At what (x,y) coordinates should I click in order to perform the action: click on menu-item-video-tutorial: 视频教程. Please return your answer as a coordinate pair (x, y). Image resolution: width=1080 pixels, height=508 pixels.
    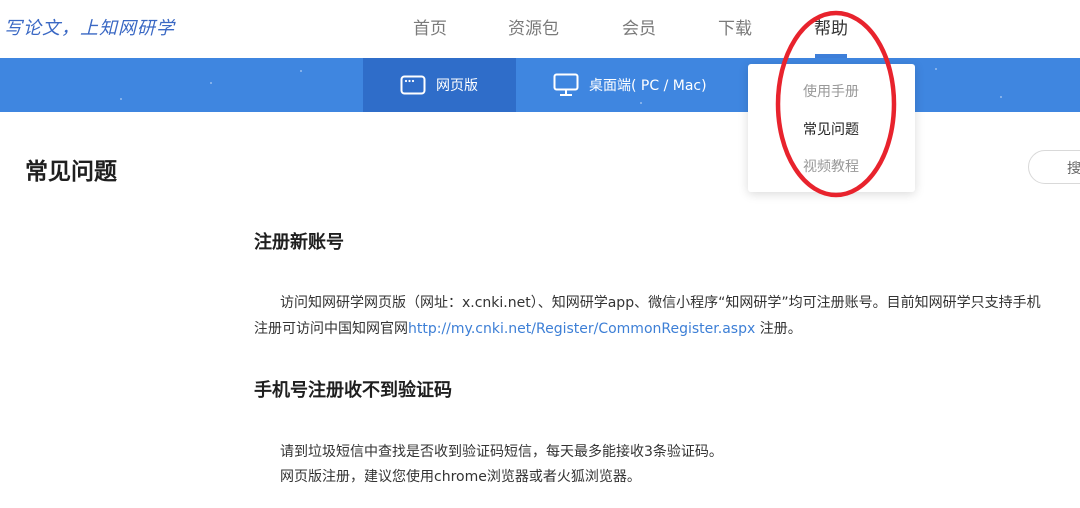
    Looking at the image, I should click on (831, 166).